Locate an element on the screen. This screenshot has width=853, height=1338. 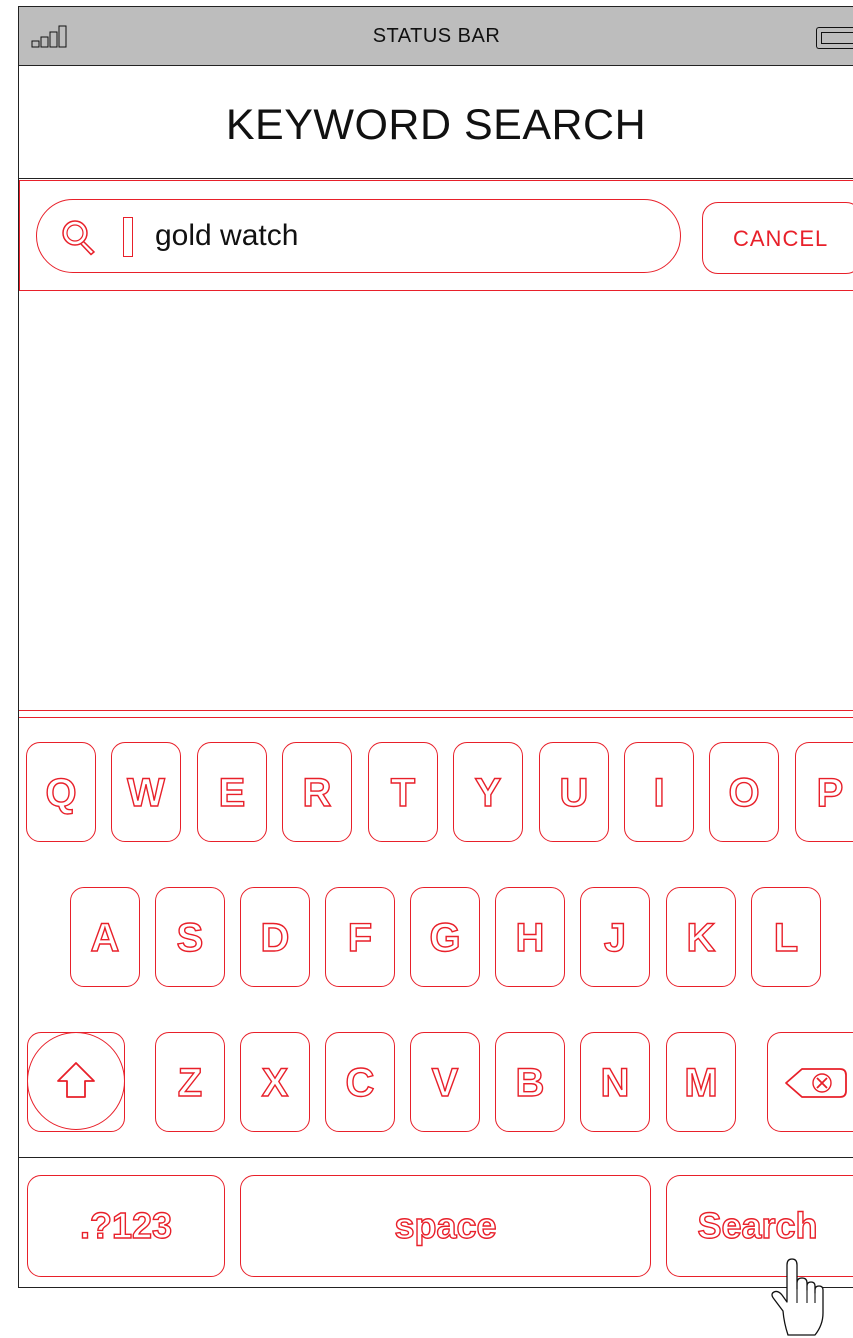
key-f: F is located at coordinates (360, 937).